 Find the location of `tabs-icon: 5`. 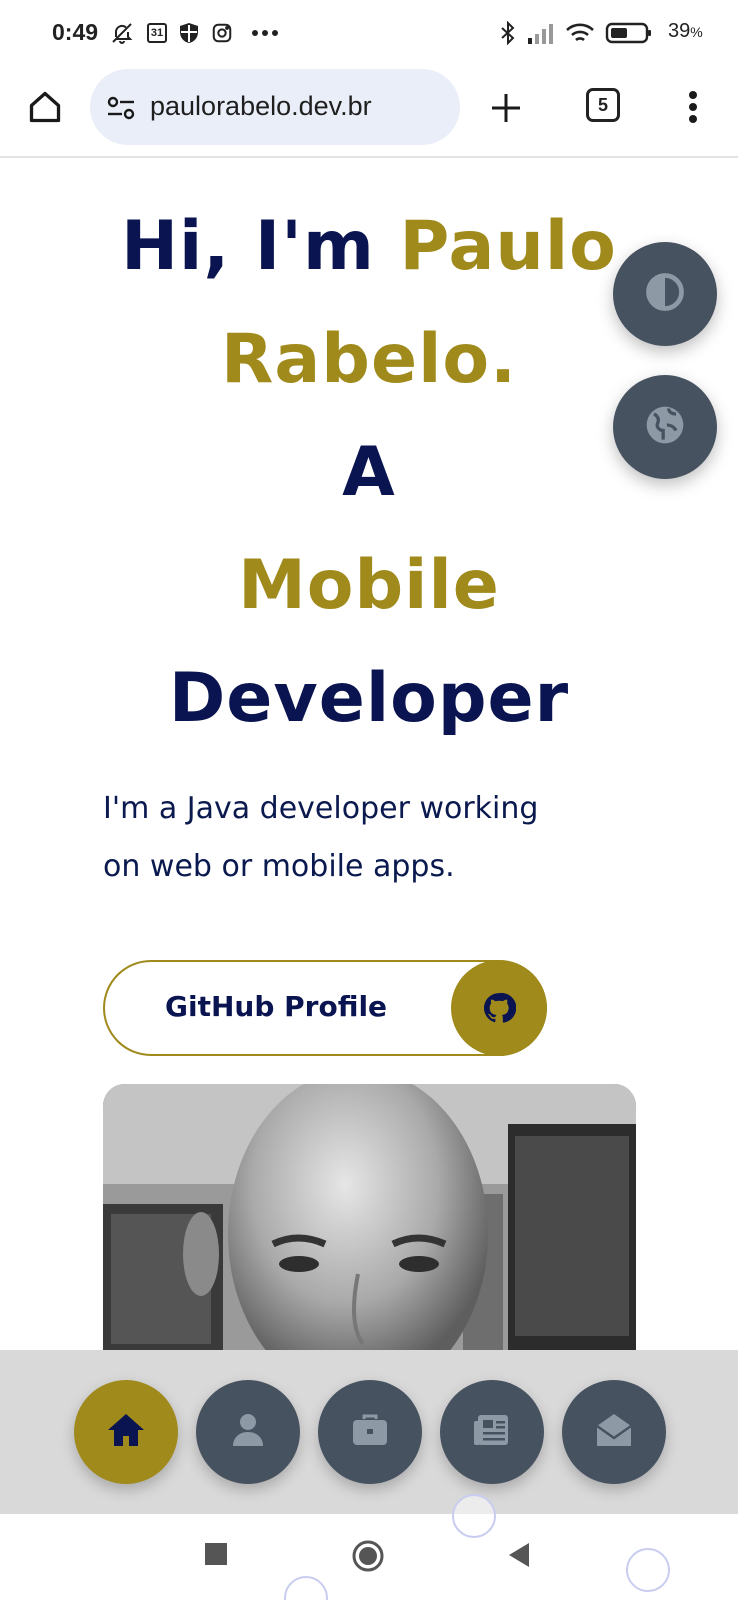

tabs-icon: 5 is located at coordinates (603, 105).